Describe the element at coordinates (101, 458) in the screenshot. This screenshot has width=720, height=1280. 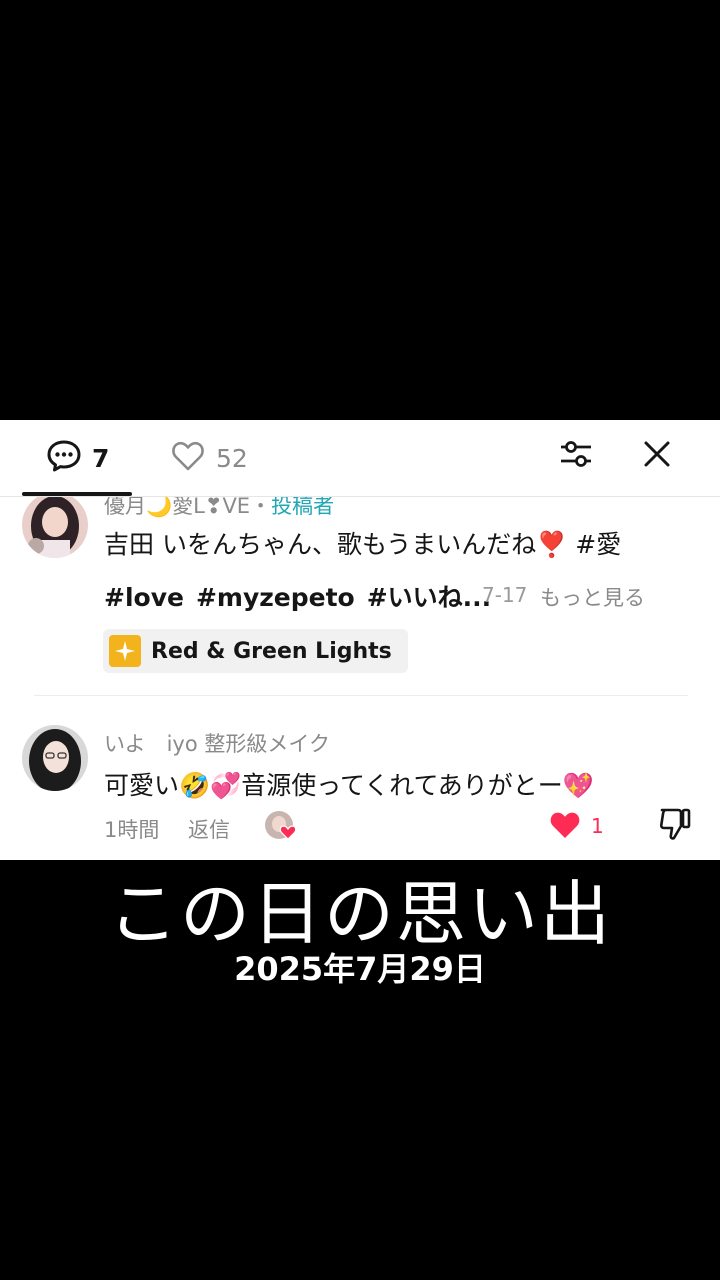
I see `comment-count: 7` at that location.